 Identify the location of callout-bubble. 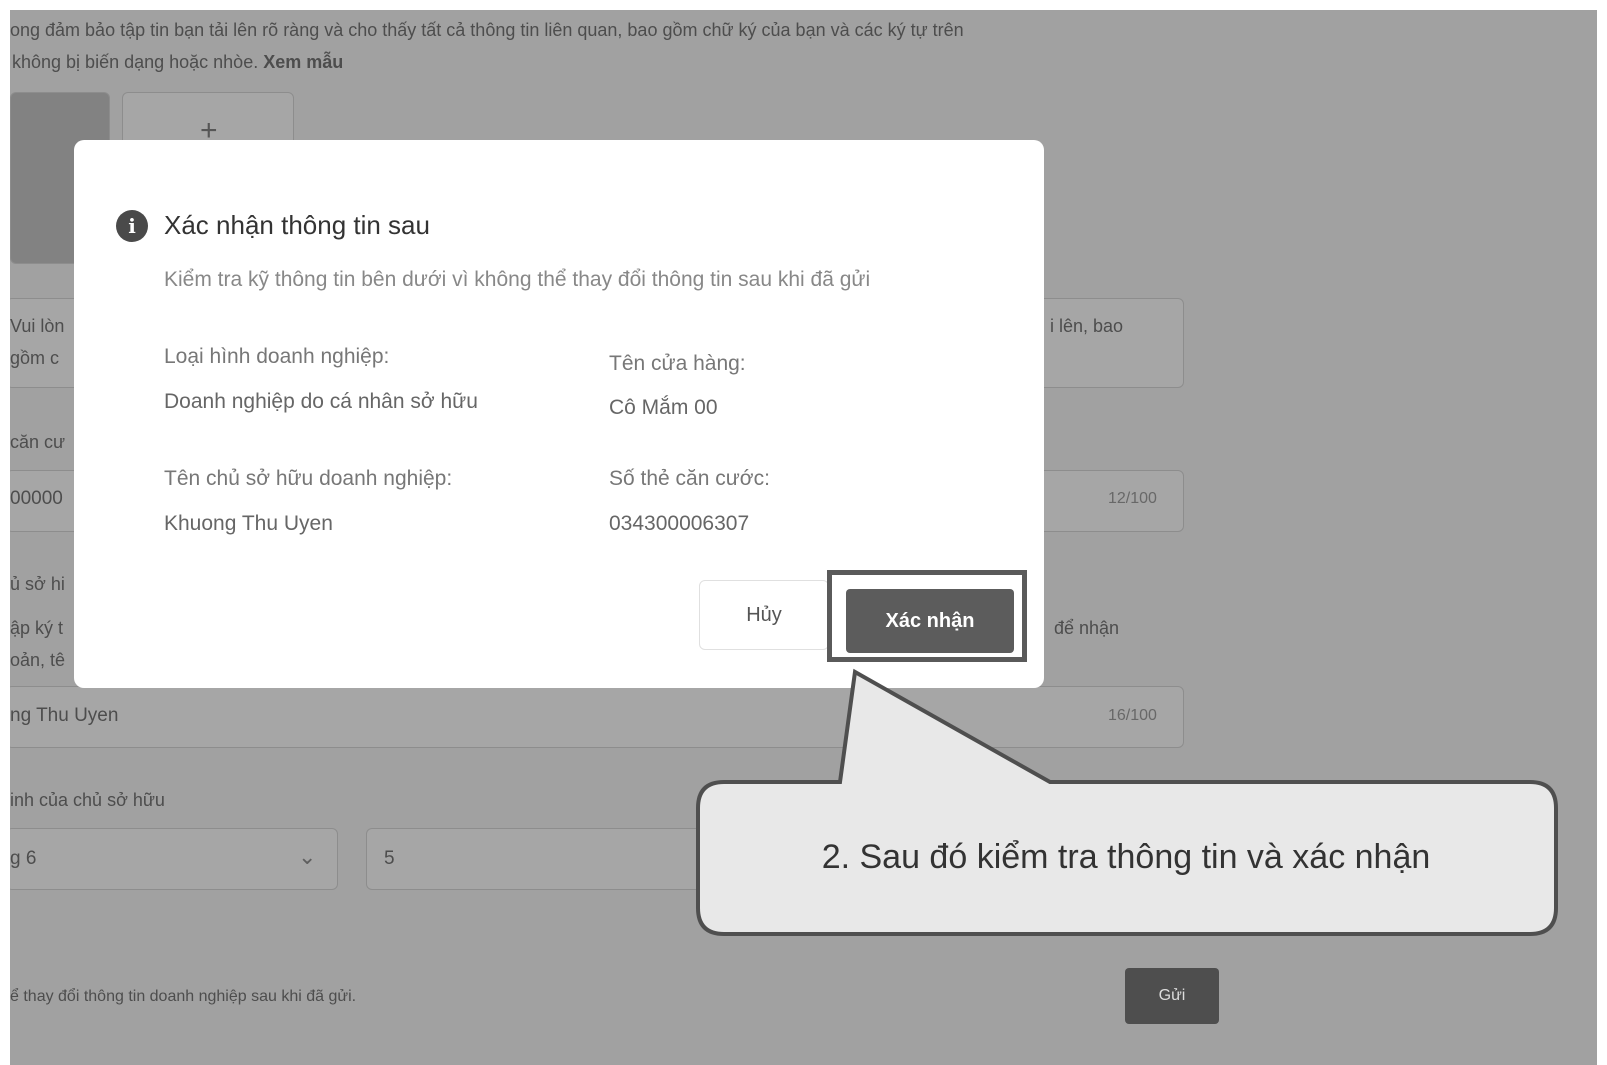
(1127, 802).